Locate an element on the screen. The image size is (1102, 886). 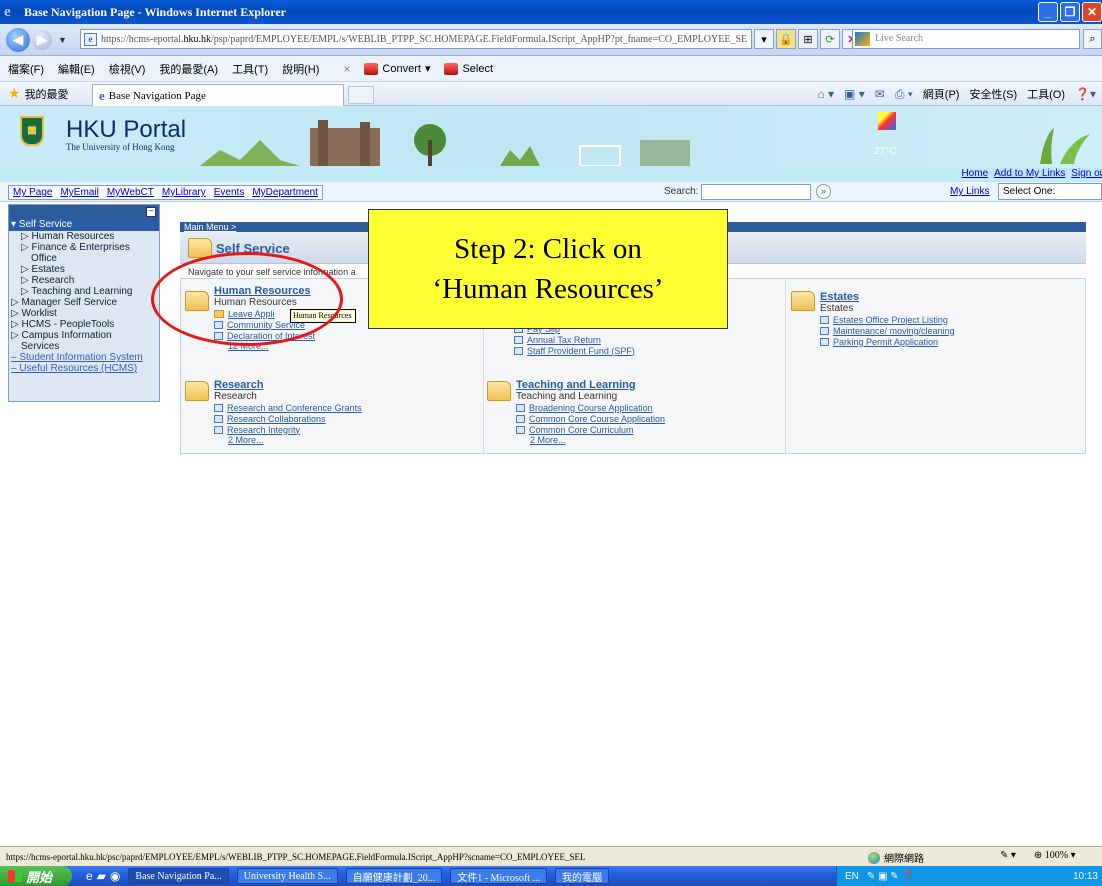
maximize-button: ❐ is located at coordinates (1070, 12).